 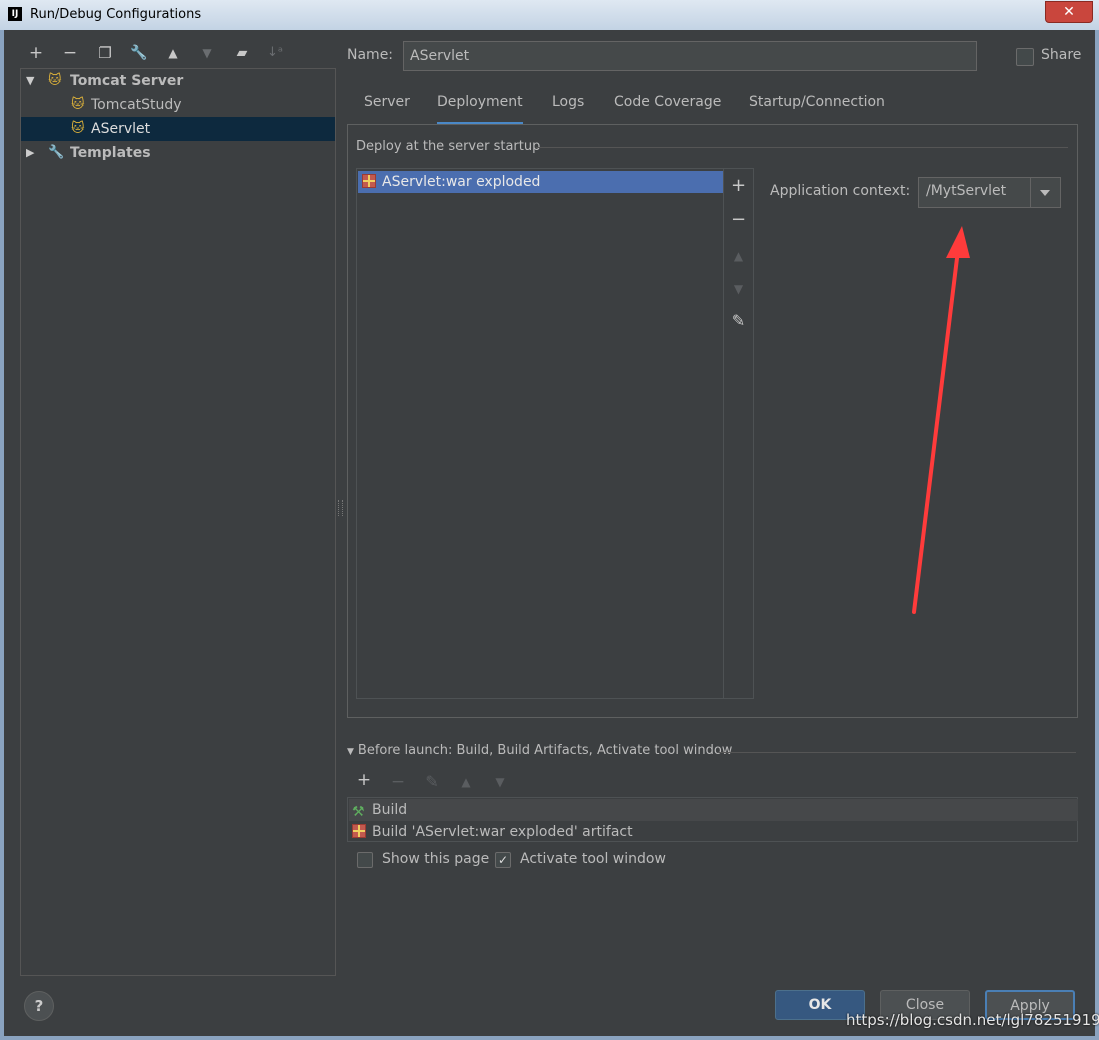 What do you see at coordinates (941, 420) in the screenshot?
I see `annotation-arrow` at bounding box center [941, 420].